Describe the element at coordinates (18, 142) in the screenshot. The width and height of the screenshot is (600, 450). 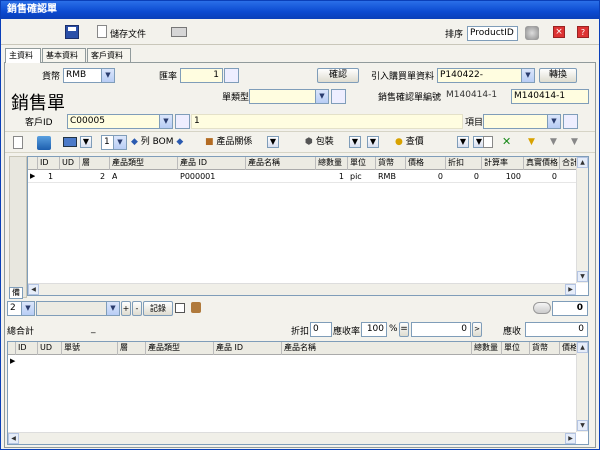
I see `new-row-icon` at that location.